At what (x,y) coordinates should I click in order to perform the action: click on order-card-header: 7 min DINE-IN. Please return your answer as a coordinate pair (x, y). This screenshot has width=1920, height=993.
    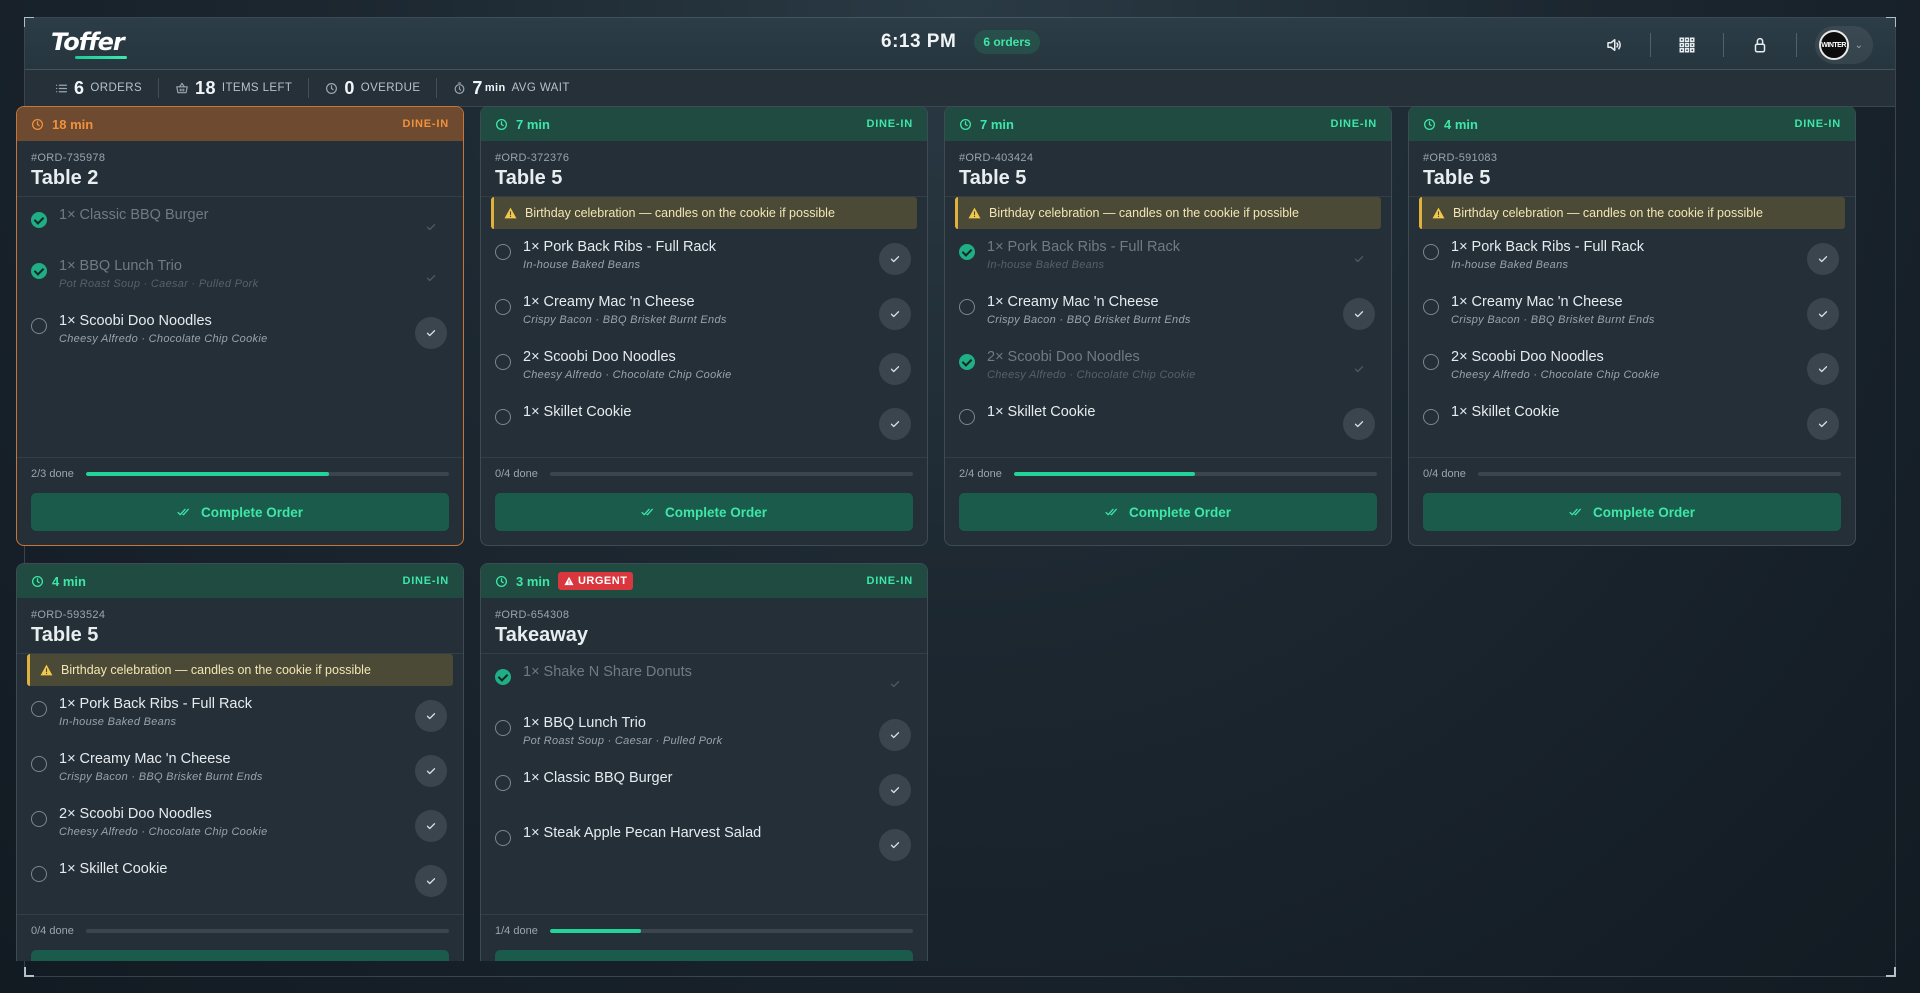
    Looking at the image, I should click on (1168, 124).